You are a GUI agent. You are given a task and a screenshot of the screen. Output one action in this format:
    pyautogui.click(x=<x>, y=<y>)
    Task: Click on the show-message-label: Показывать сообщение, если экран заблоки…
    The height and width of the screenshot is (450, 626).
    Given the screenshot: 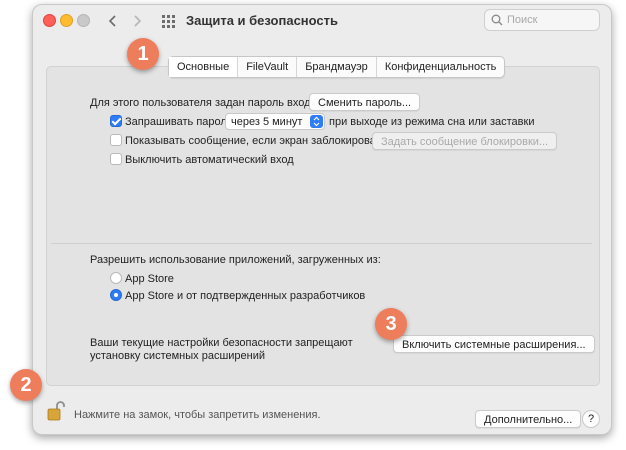 What is the action you would take?
    pyautogui.click(x=253, y=141)
    